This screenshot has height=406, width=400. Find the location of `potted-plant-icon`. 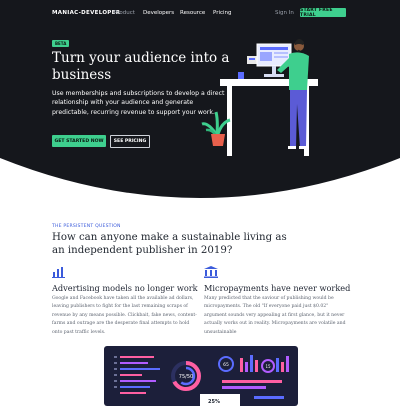

potted-plant-icon is located at coordinates (216, 128).